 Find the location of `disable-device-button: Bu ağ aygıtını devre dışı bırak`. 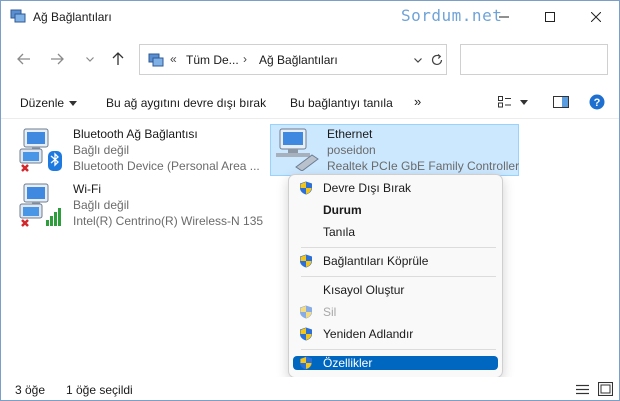

disable-device-button: Bu ağ aygıtını devre dışı bırak is located at coordinates (186, 103).